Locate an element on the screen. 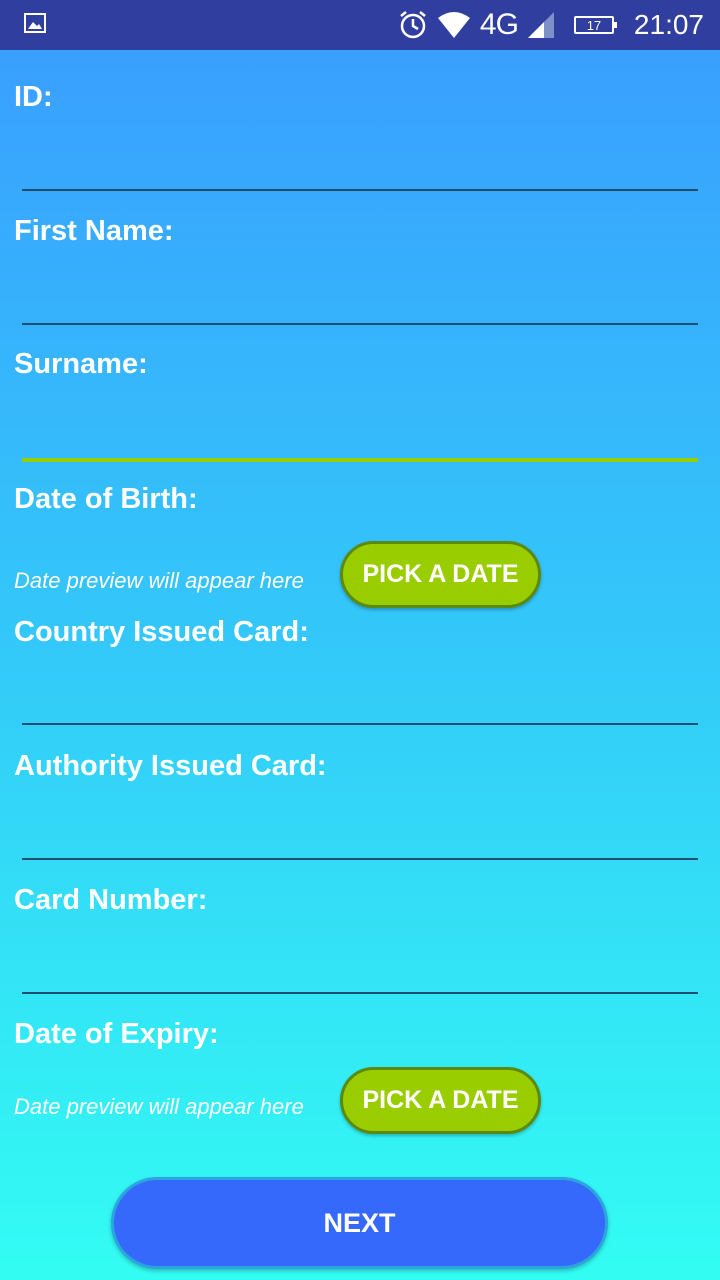  battery-level: 17 is located at coordinates (594, 25).